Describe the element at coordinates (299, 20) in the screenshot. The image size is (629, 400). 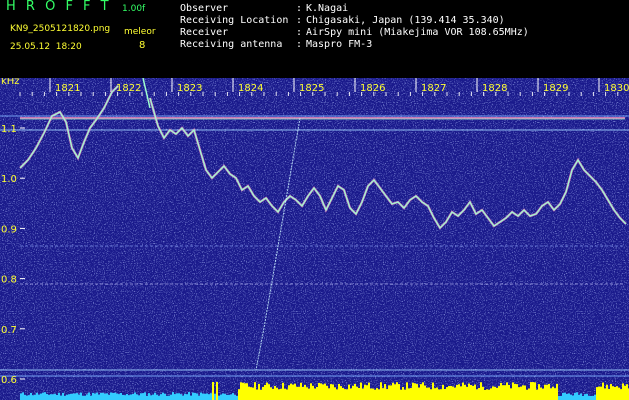
I see `info-sep: :` at that location.